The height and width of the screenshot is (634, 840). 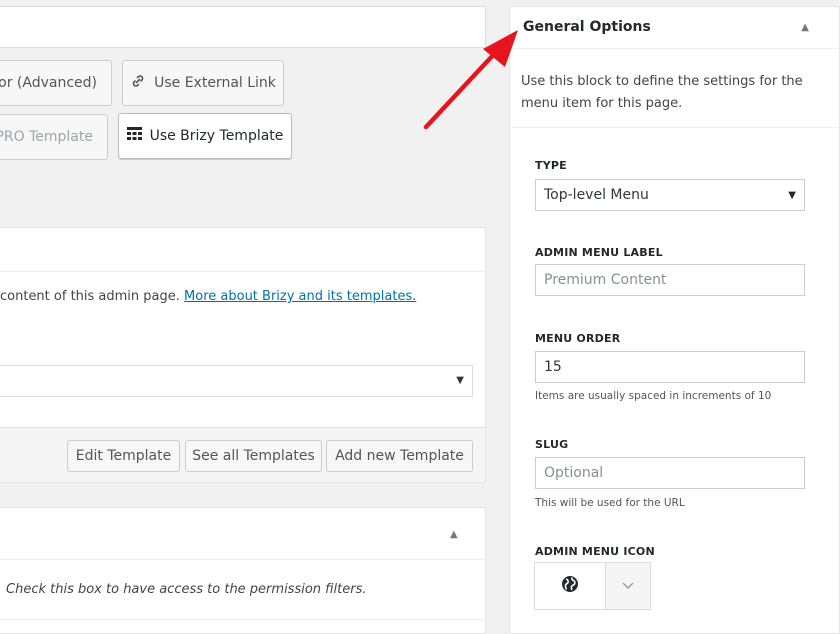 I want to click on icon-dropdown-toggle, so click(x=627, y=586).